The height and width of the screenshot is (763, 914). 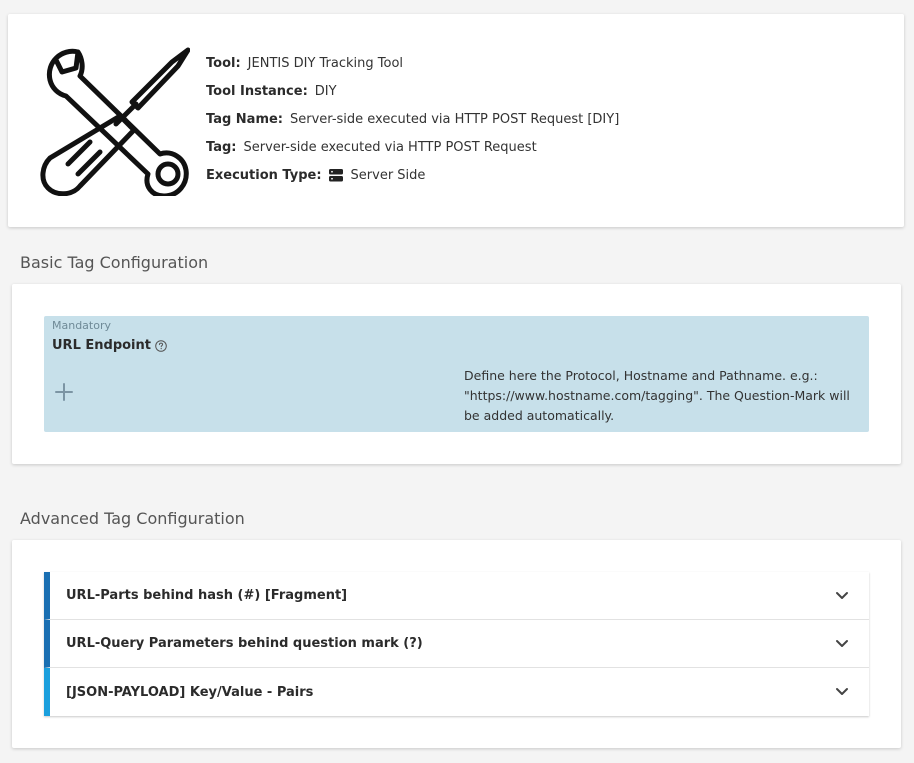 What do you see at coordinates (325, 91) in the screenshot?
I see `instance-value: DIY` at bounding box center [325, 91].